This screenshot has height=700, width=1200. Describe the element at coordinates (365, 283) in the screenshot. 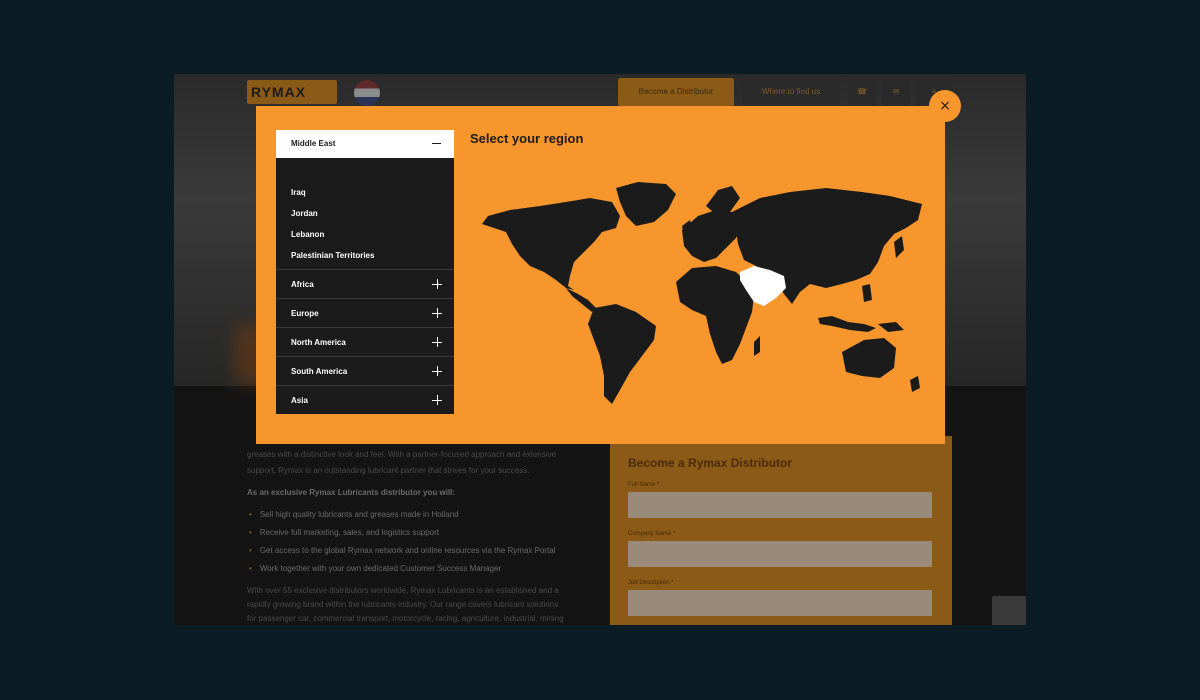

I see `region-header-africa: Africa` at that location.